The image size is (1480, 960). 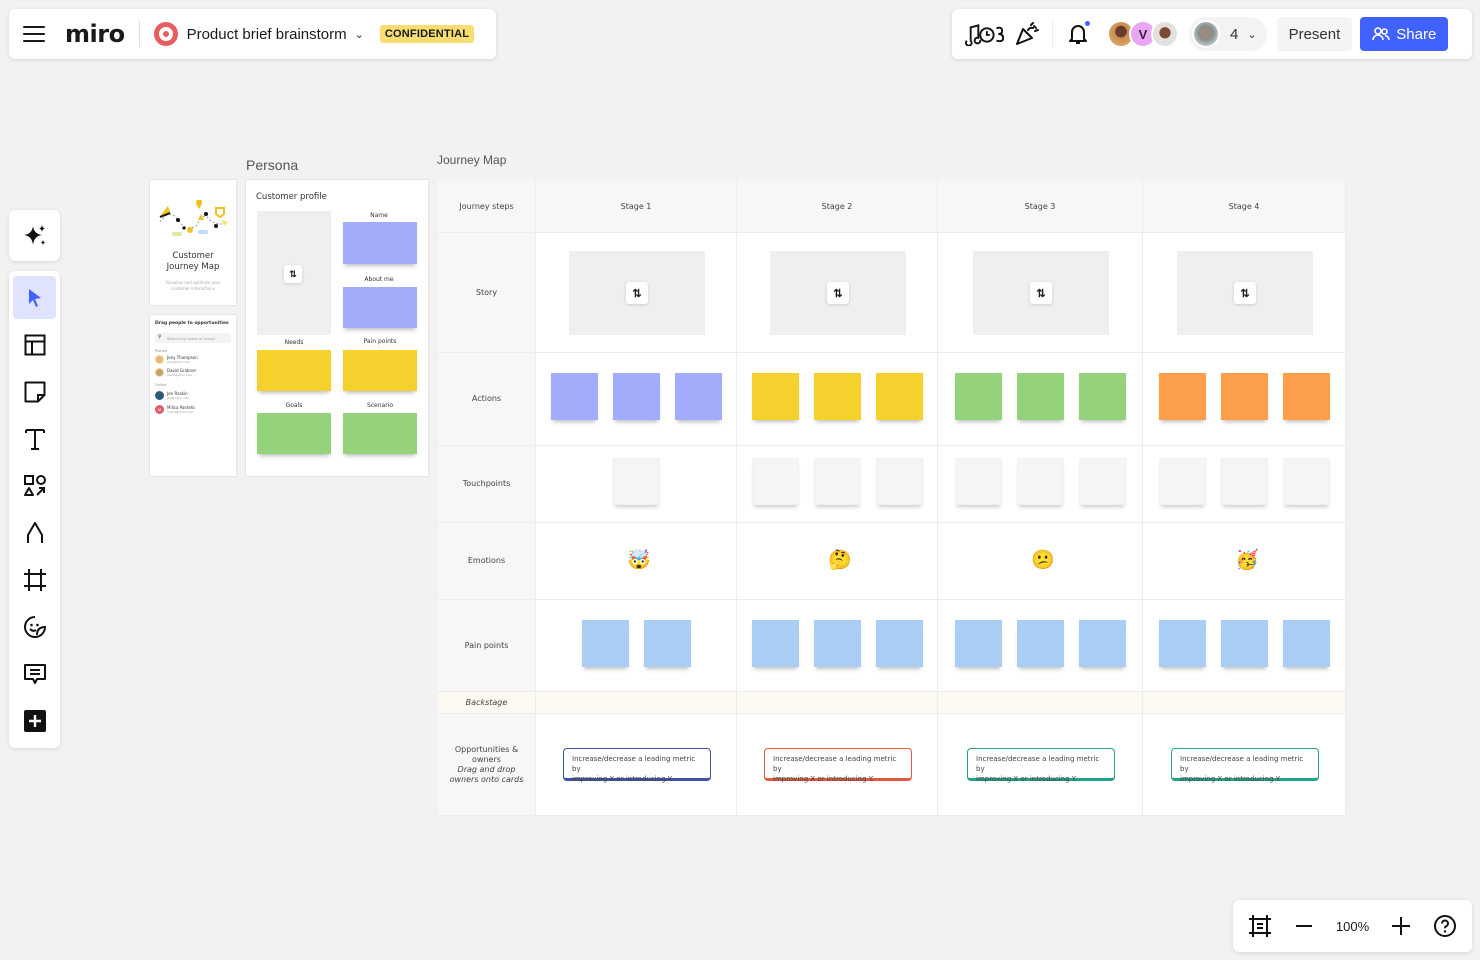 I want to click on frame-title-persona: Persona, so click(x=272, y=165).